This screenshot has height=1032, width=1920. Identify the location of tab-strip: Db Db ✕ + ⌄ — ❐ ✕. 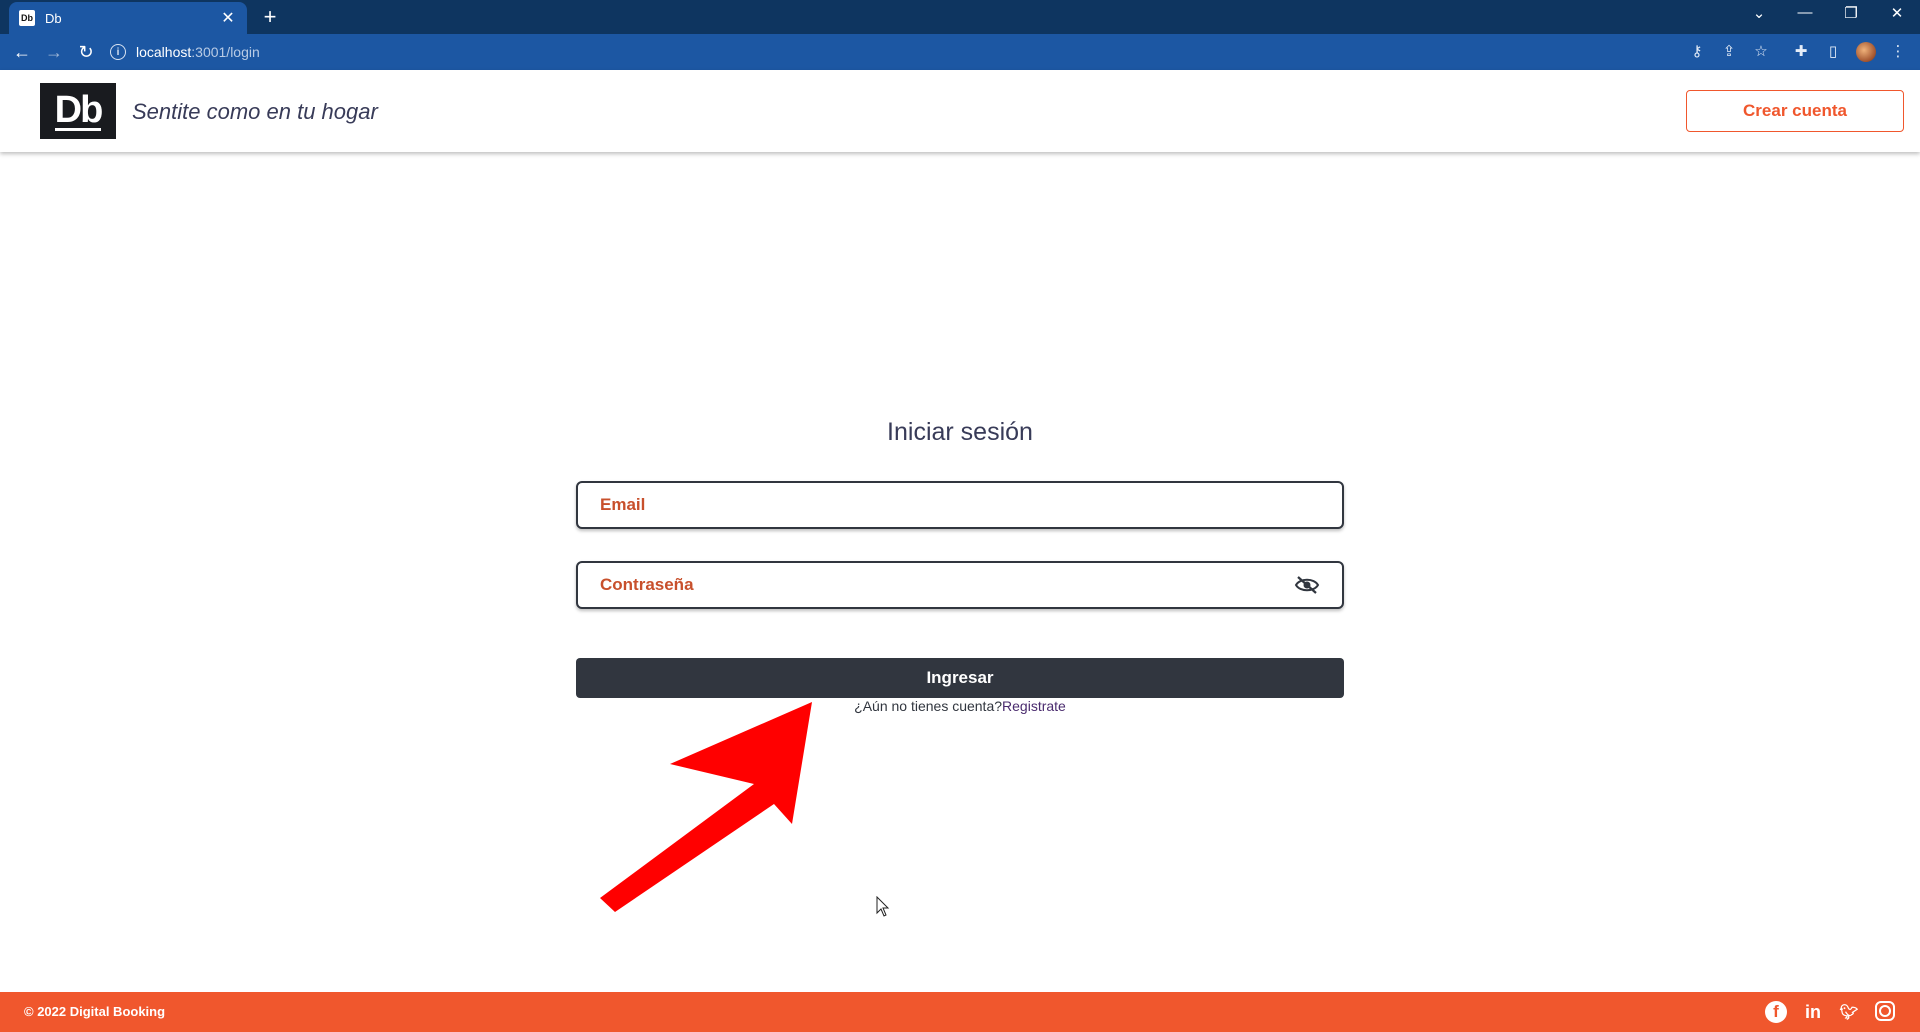
(960, 17).